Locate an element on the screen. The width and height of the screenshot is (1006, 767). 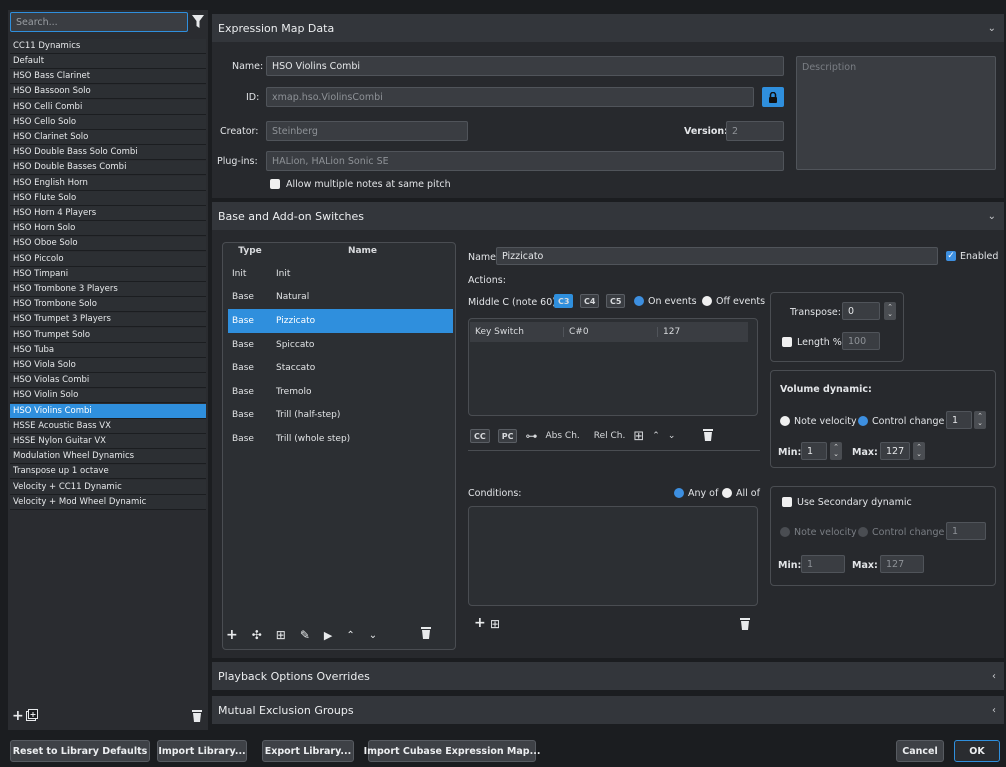
library-item: Transpose up 1 octave is located at coordinates (108, 472).